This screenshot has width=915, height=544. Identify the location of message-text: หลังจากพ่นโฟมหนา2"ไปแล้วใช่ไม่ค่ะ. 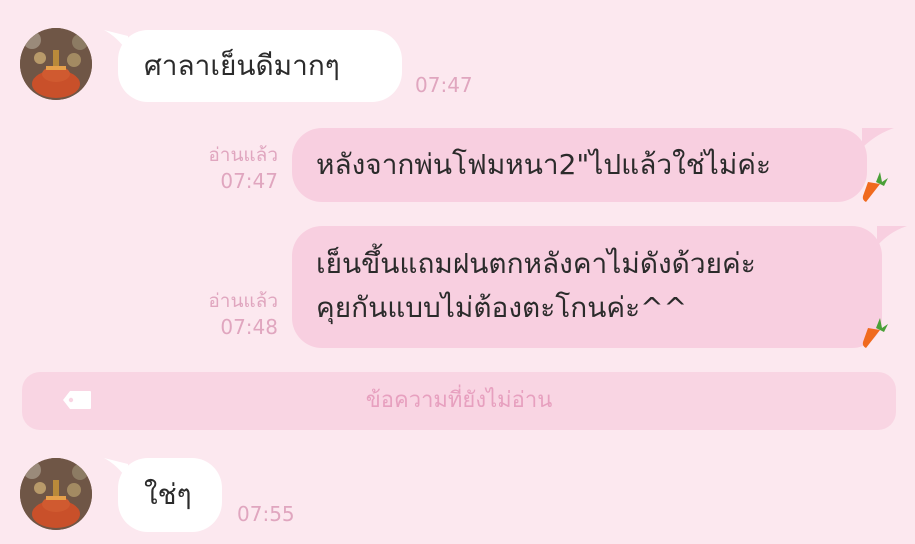
(544, 164).